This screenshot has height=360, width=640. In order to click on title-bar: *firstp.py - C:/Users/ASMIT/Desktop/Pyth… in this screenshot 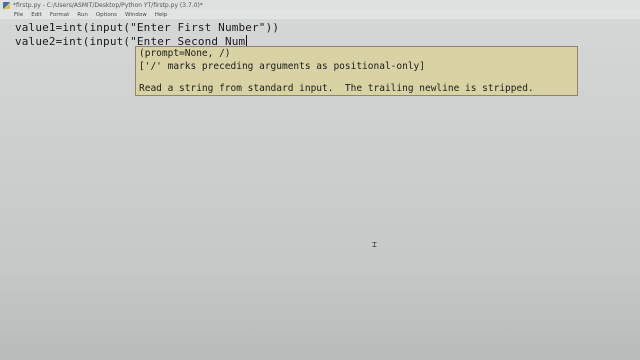, I will do `click(320, 5)`.